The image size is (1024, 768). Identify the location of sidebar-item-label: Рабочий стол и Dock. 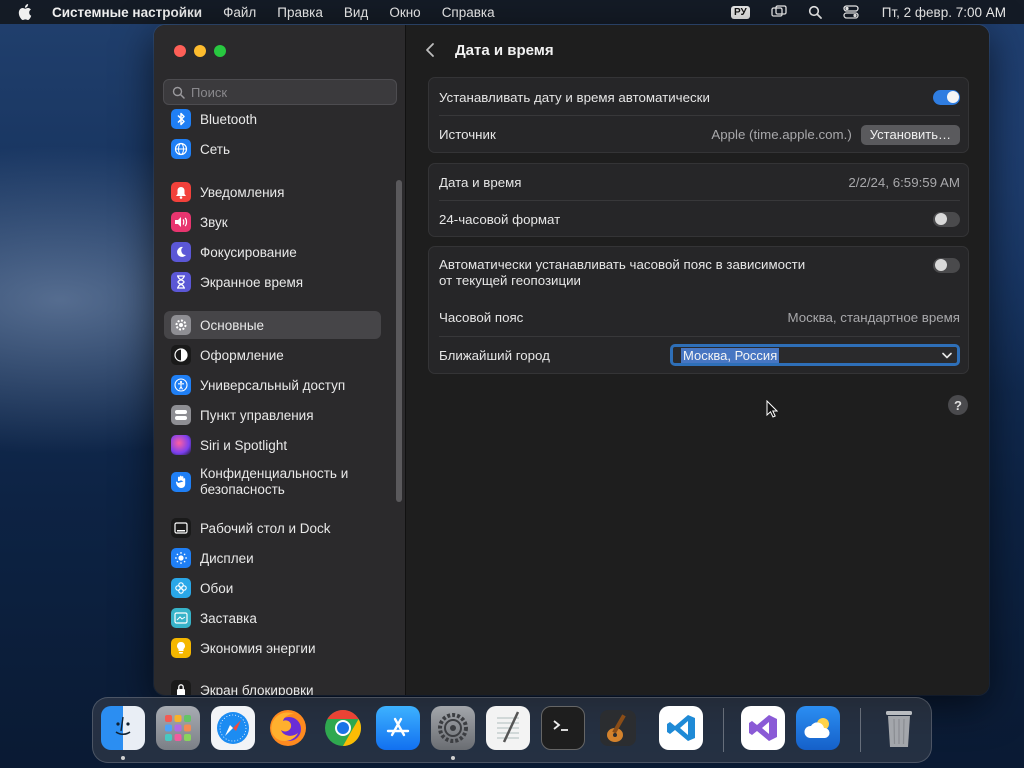
(265, 528).